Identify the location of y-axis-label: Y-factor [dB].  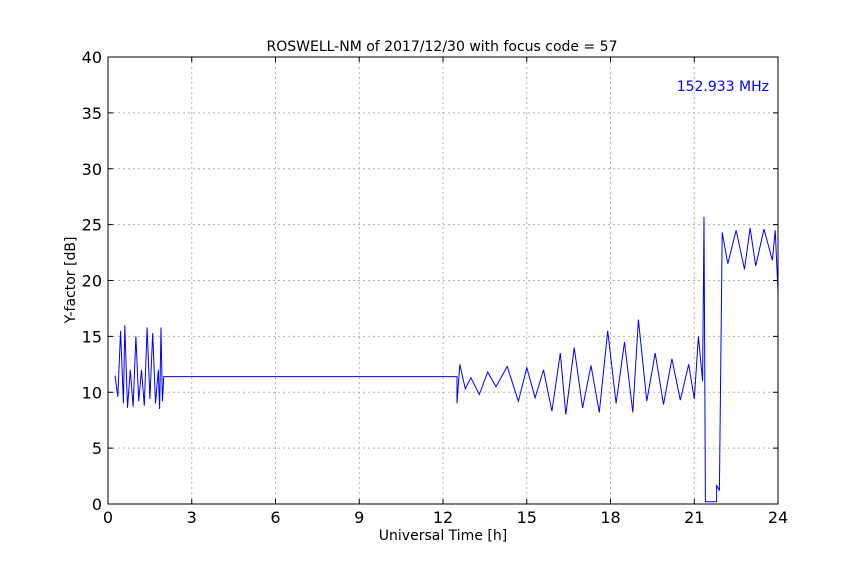
(71, 281).